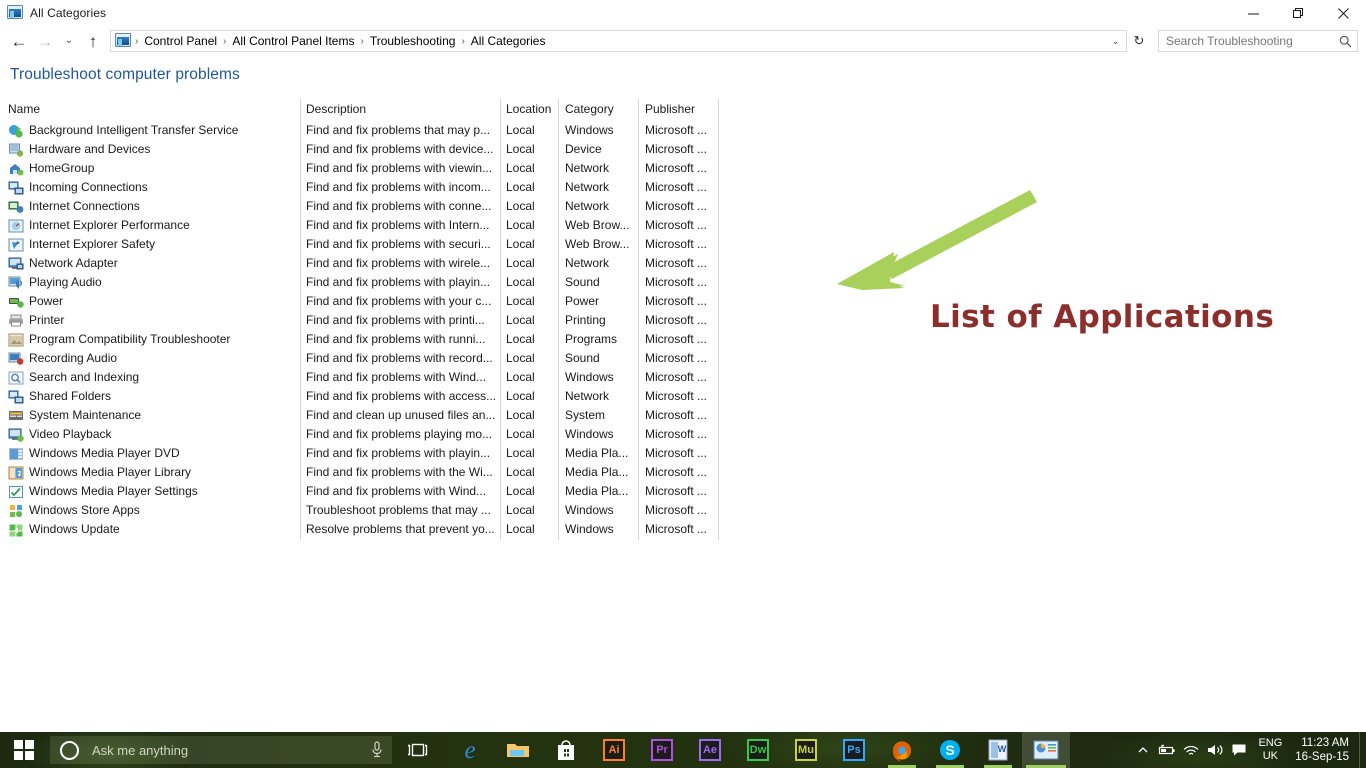 The height and width of the screenshot is (768, 1366). Describe the element at coordinates (152, 453) in the screenshot. I see `cell-name: Windows Media Player DVD` at that location.